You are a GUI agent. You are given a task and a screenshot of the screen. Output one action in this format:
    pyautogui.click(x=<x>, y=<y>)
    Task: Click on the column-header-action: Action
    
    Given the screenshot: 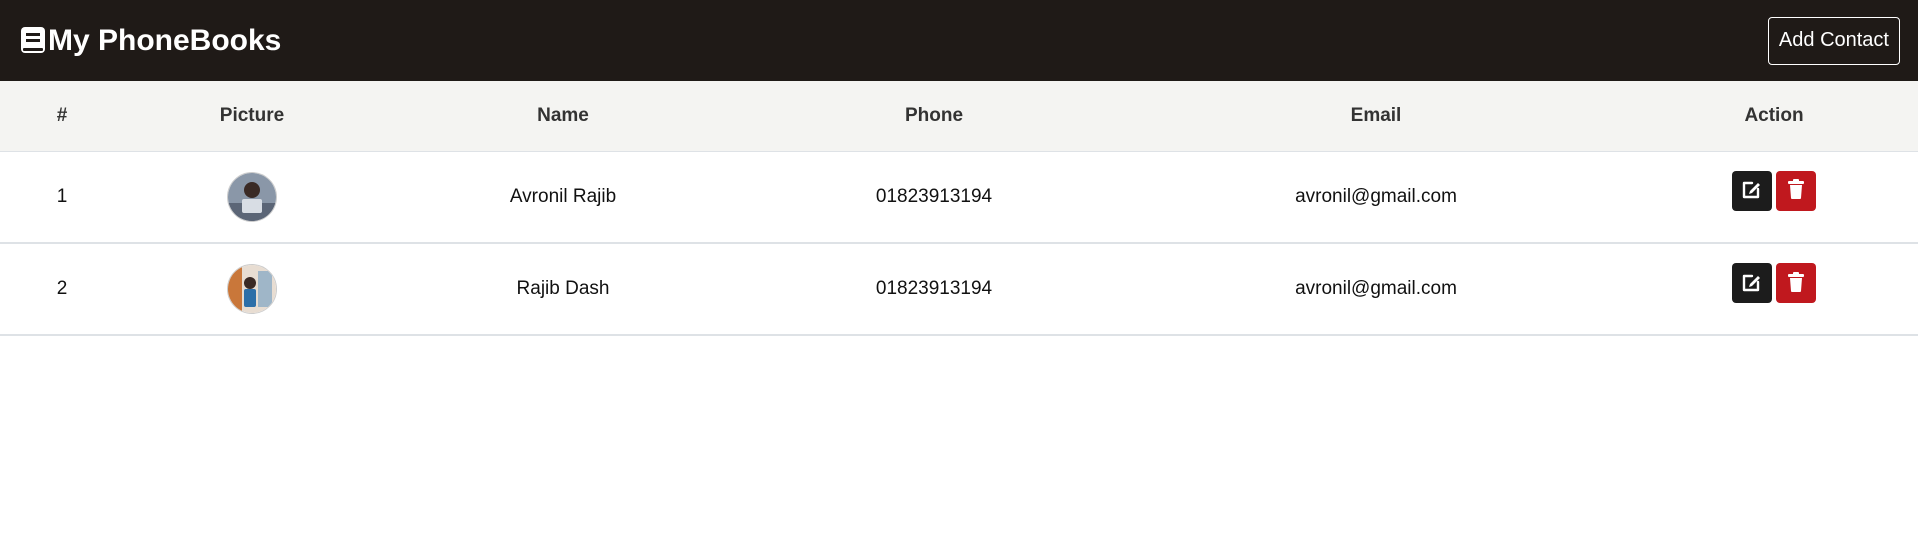 What is the action you would take?
    pyautogui.click(x=1774, y=116)
    